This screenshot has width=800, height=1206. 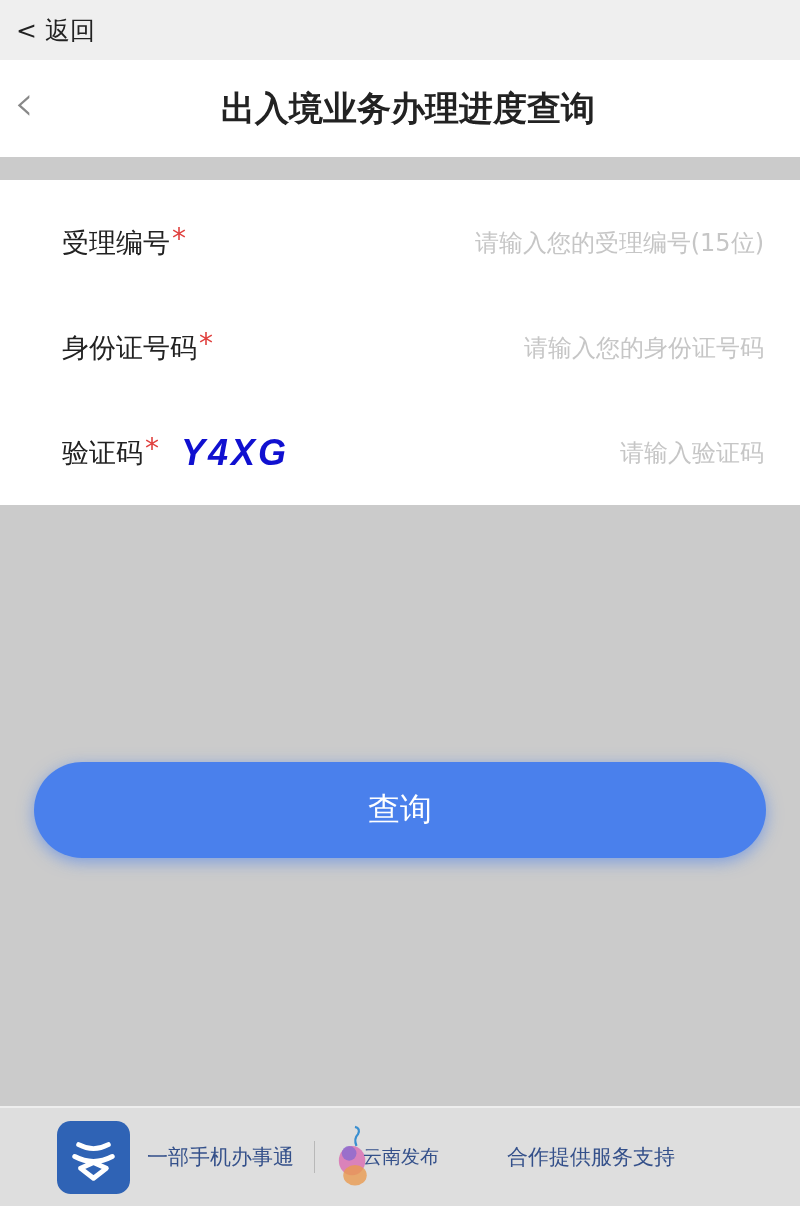 What do you see at coordinates (488, 347) in the screenshot?
I see `input-field: 请输入您的身份证号码` at bounding box center [488, 347].